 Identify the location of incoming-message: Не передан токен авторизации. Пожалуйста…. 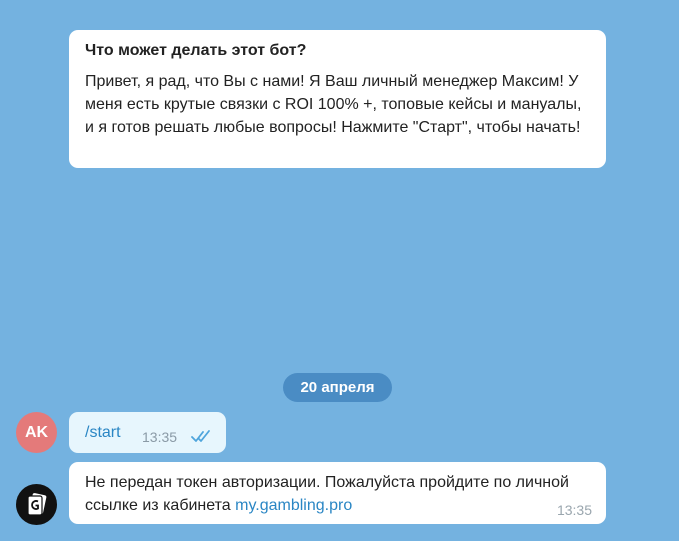
(337, 493).